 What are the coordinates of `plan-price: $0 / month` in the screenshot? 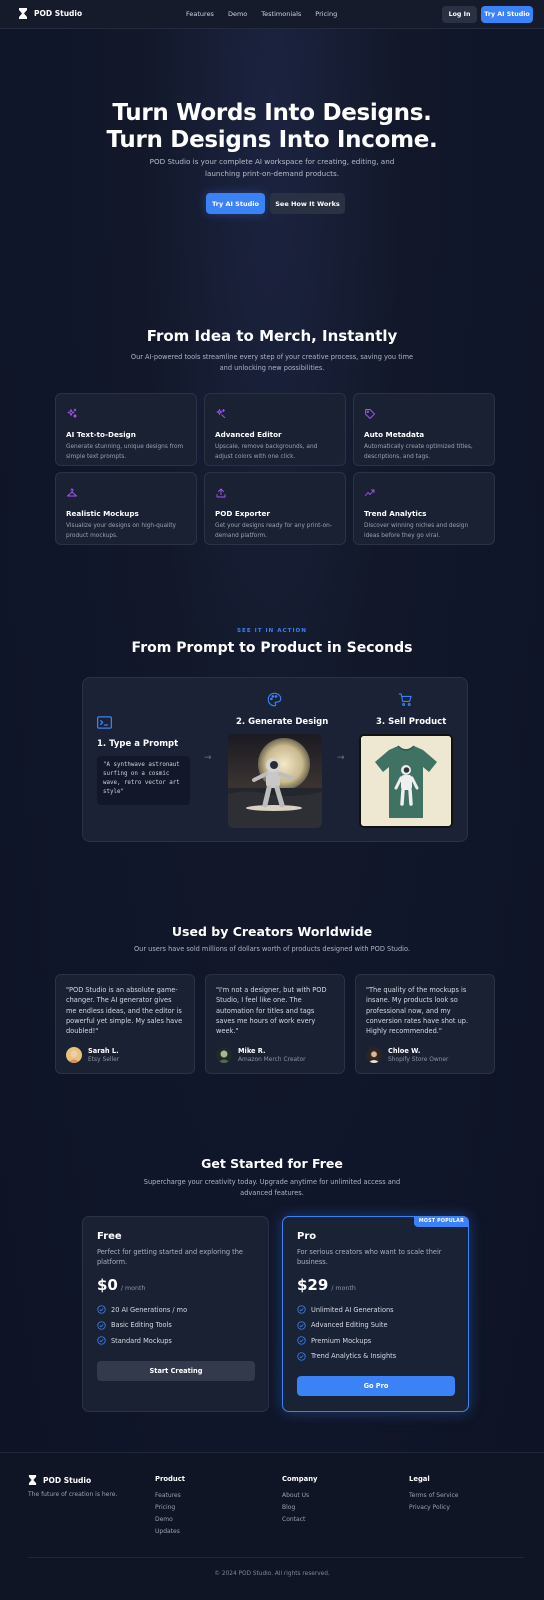 It's located at (175, 1285).